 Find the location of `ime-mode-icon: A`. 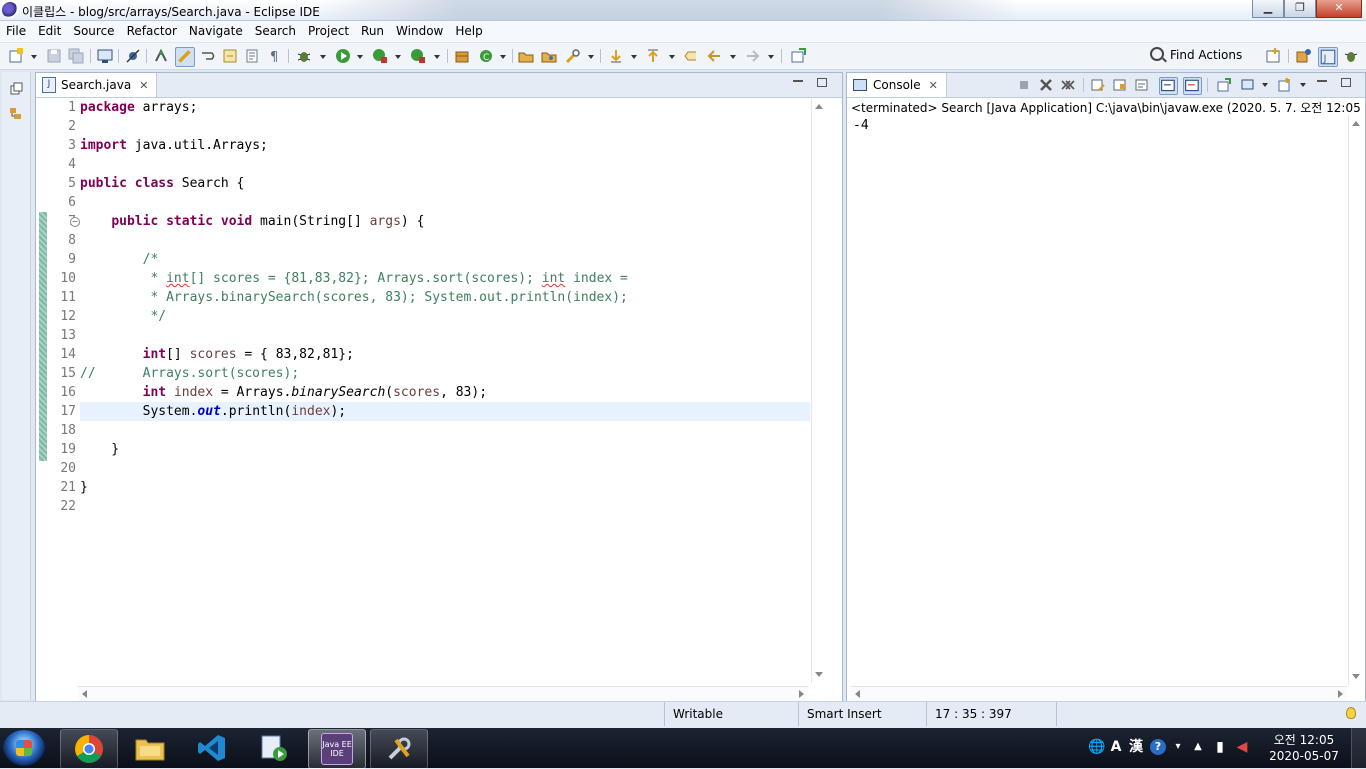

ime-mode-icon: A is located at coordinates (1116, 747).